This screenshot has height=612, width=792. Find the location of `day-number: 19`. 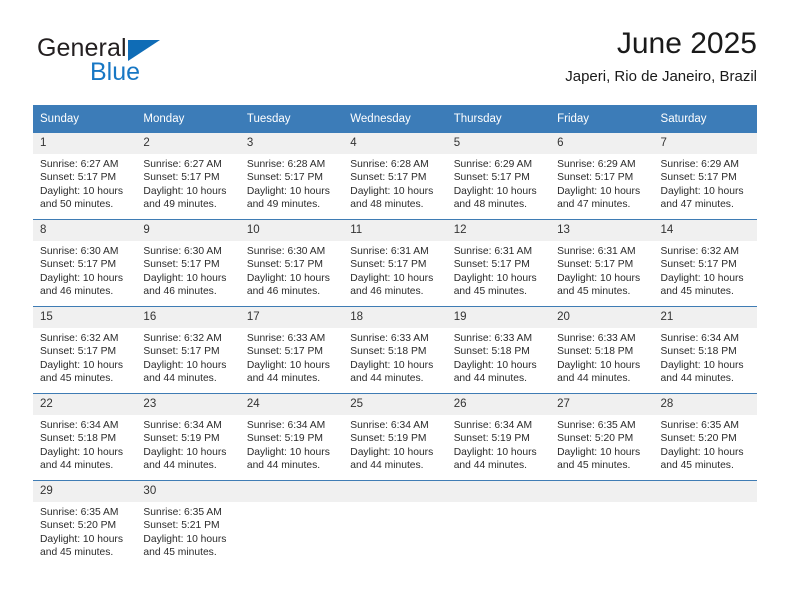

day-number: 19 is located at coordinates (498, 317).